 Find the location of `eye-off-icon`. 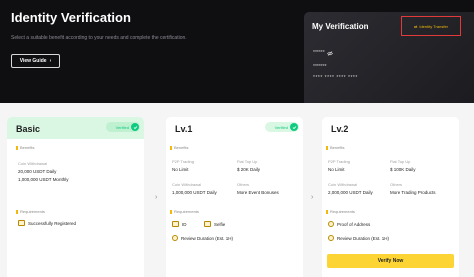

eye-off-icon is located at coordinates (329, 53).